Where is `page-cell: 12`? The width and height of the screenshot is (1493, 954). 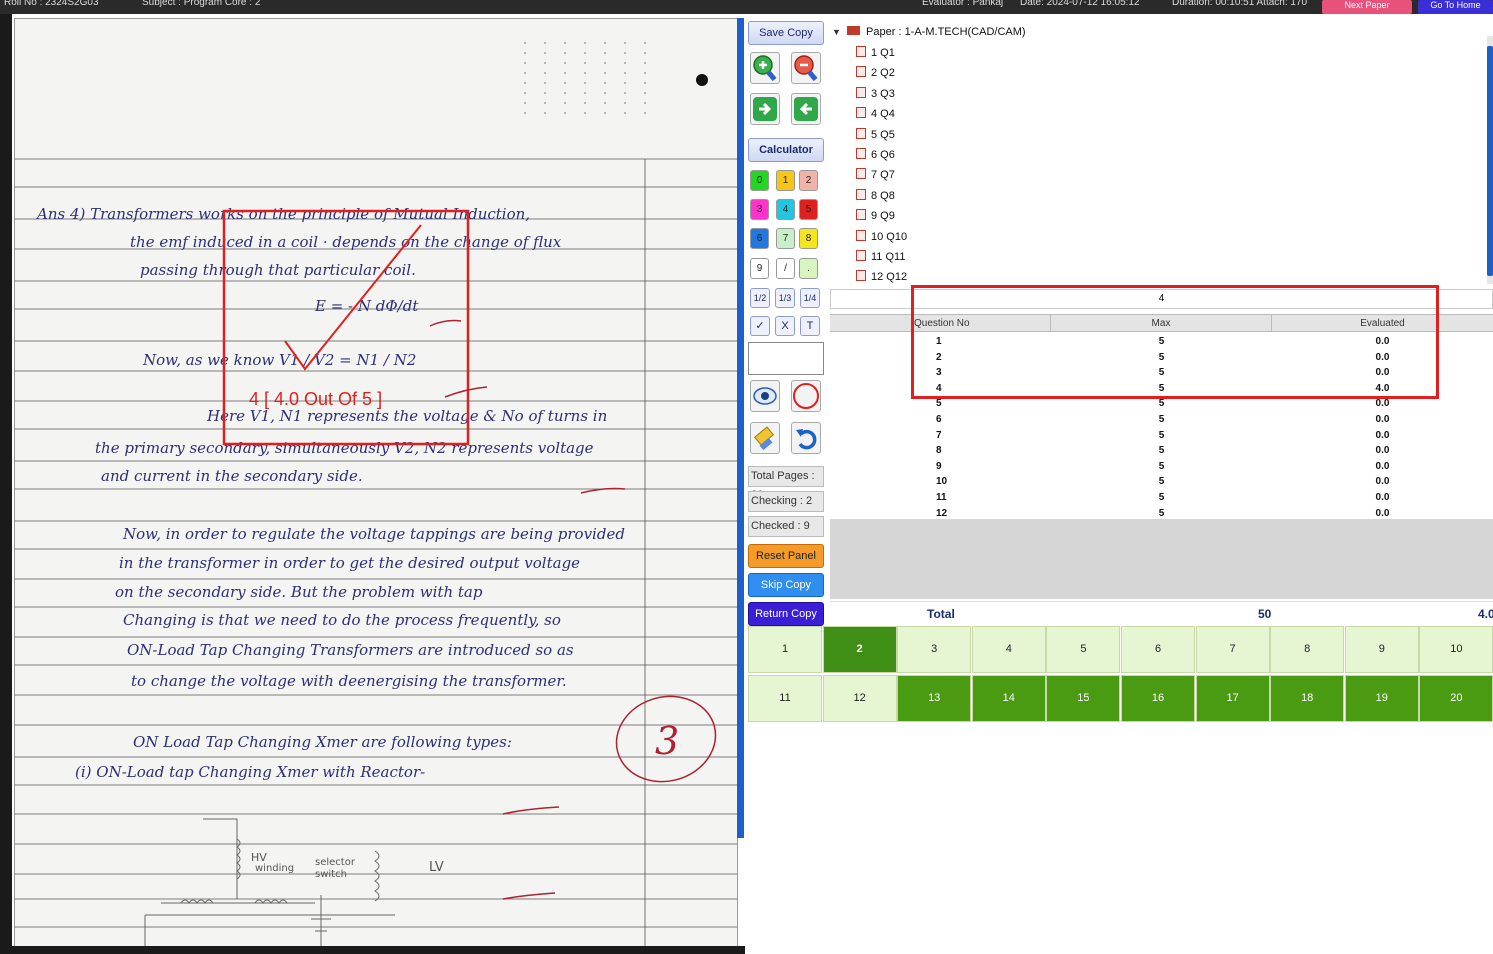 page-cell: 12 is located at coordinates (859, 698).